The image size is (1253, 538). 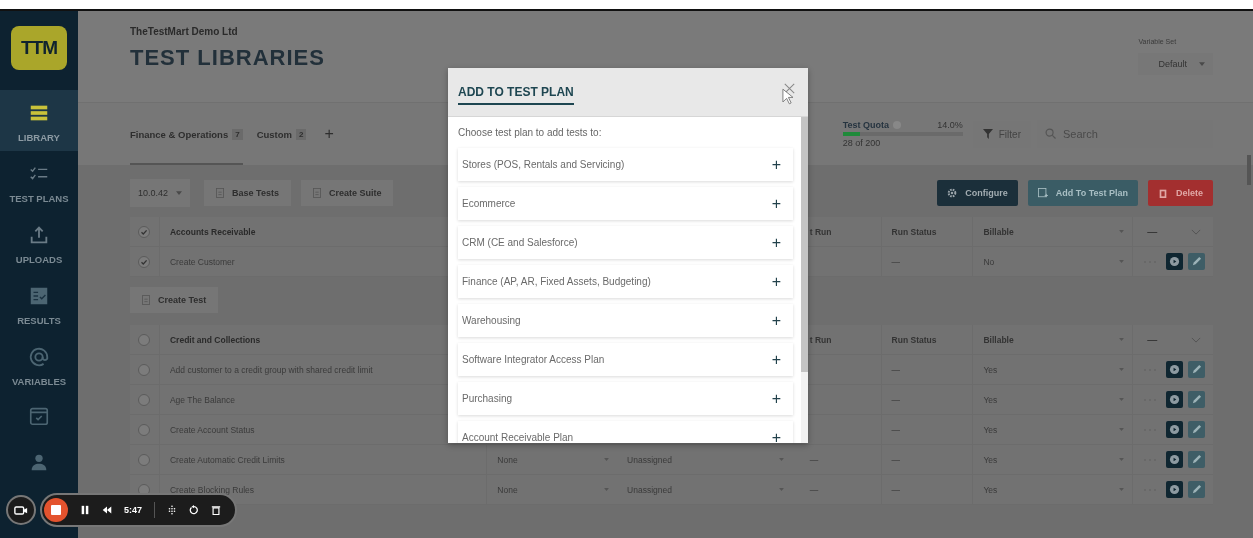 What do you see at coordinates (625, 359) in the screenshot?
I see `test-plan-option: Software Integrator Access Plan +` at bounding box center [625, 359].